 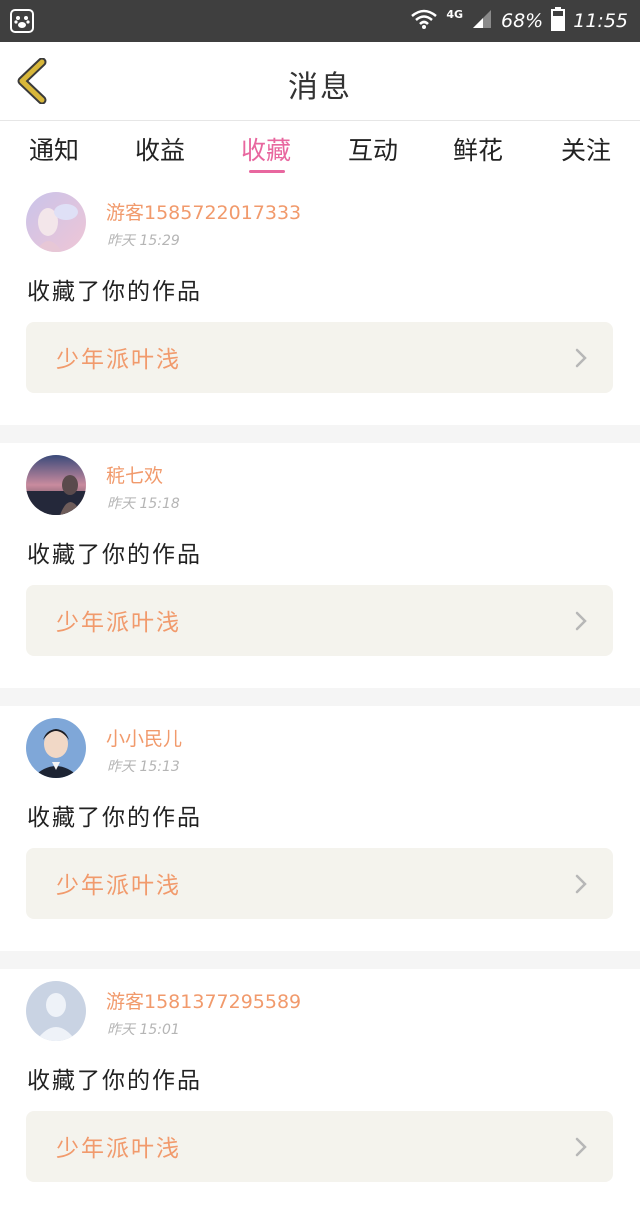 I want to click on tab-interactions: 互动, so click(x=373, y=149).